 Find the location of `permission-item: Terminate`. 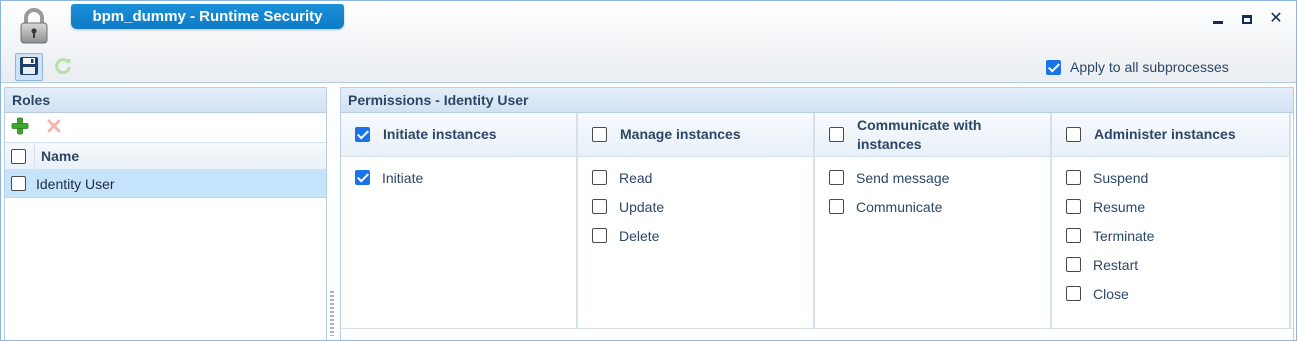

permission-item: Terminate is located at coordinates (1170, 235).